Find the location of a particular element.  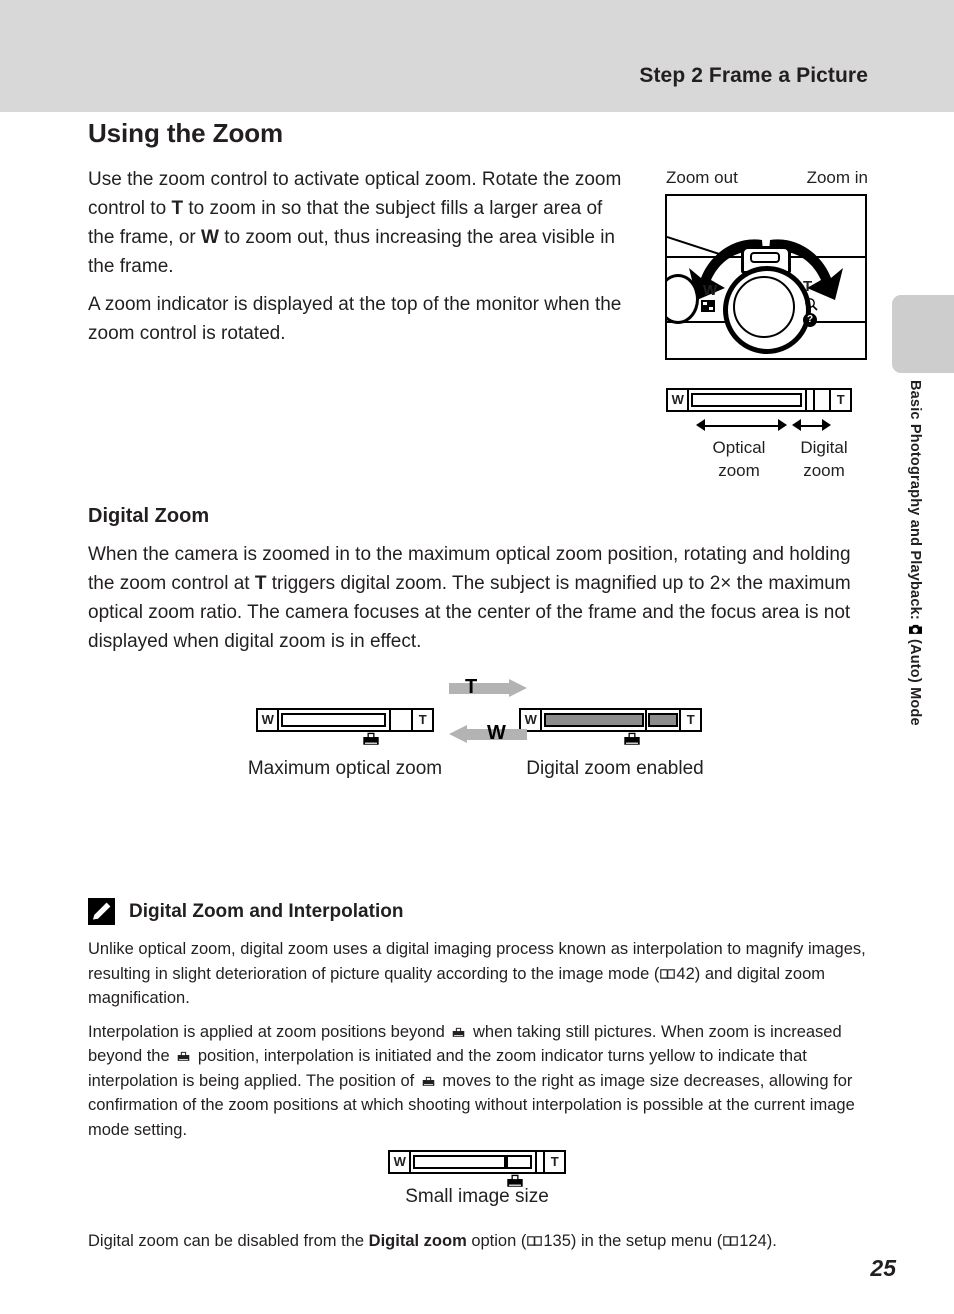

chapter-tab-marker is located at coordinates (923, 334).